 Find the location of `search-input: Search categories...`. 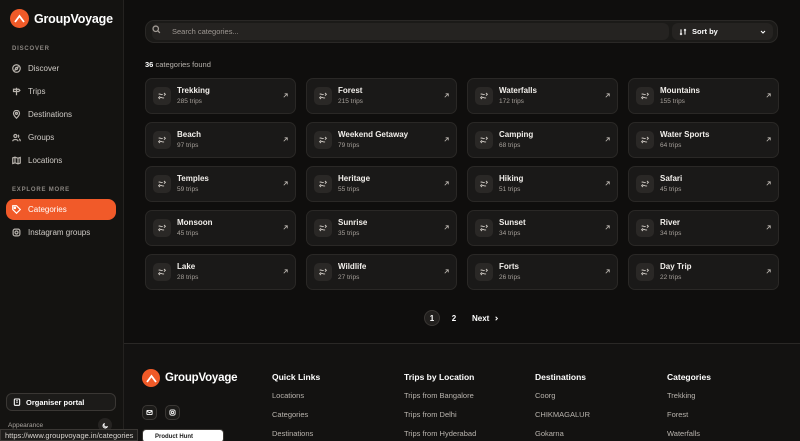

search-input: Search categories... is located at coordinates (410, 31).